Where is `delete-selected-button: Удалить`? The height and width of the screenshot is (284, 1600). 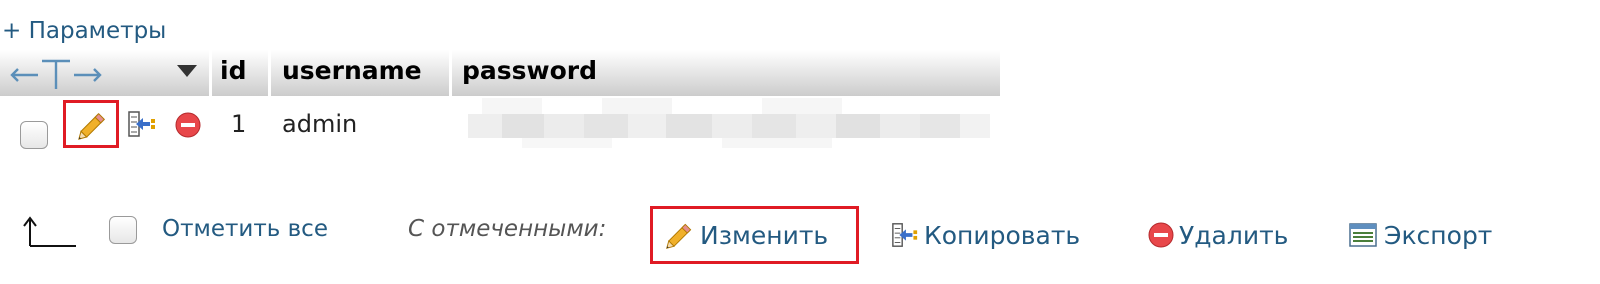
delete-selected-button: Удалить is located at coordinates (1217, 235).